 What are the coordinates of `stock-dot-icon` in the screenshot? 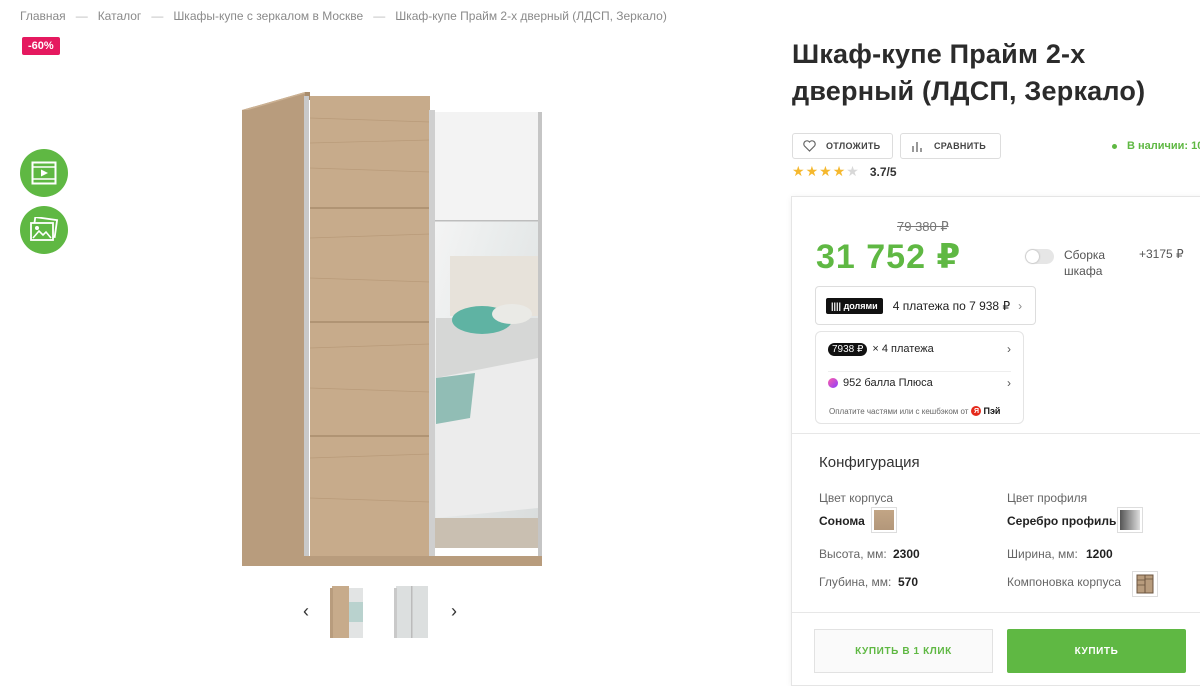 It's located at (1114, 146).